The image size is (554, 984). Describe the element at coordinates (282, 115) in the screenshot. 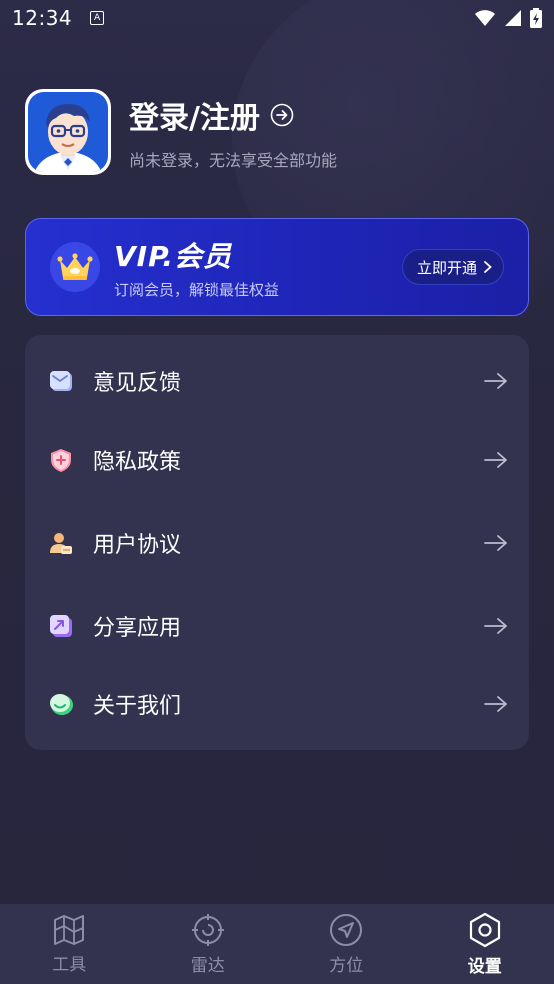

I see `arrow-circle-right-icon` at that location.